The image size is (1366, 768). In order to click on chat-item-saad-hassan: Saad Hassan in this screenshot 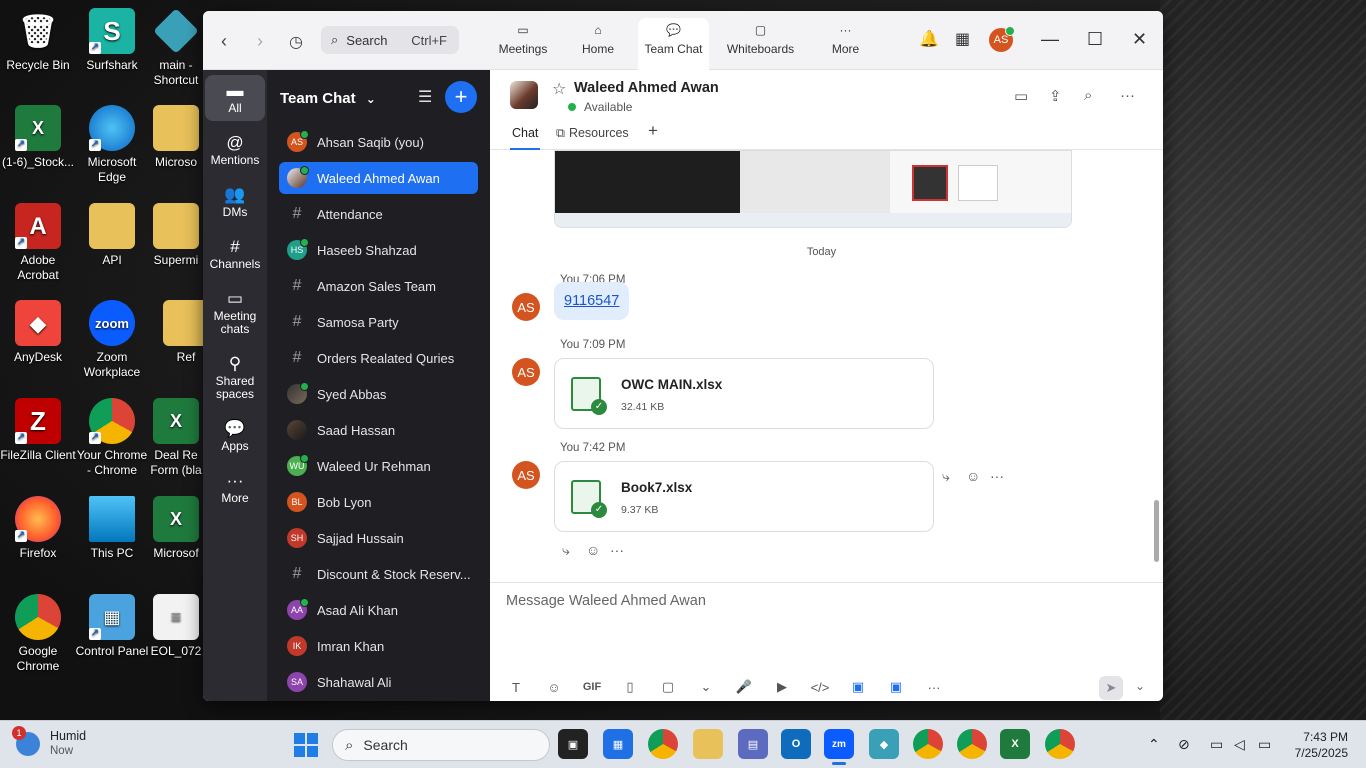, I will do `click(378, 430)`.